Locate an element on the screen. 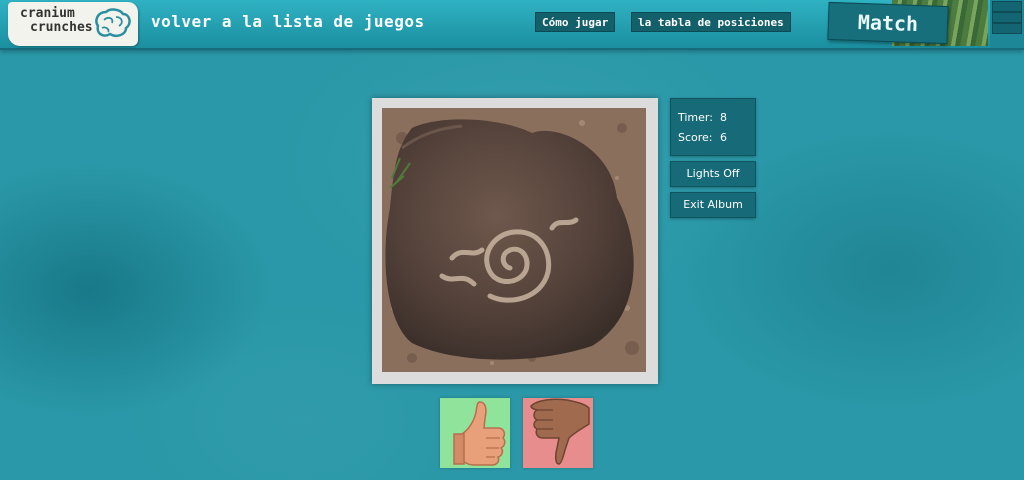 The height and width of the screenshot is (480, 1024). logo-line-2: crunches is located at coordinates (61, 27).